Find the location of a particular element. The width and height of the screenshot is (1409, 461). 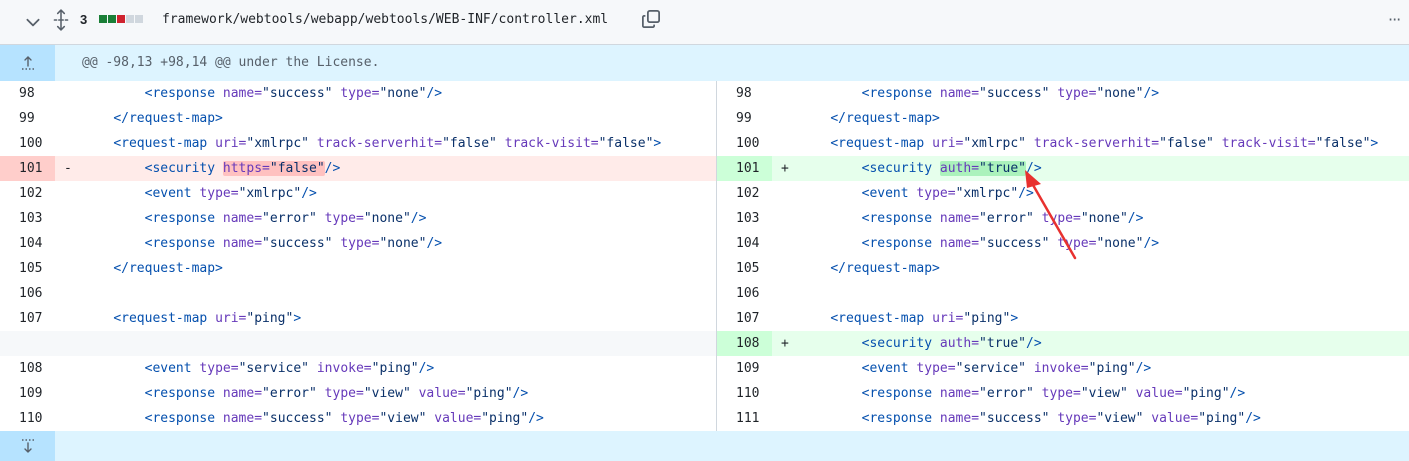

line-number is located at coordinates (27, 343).